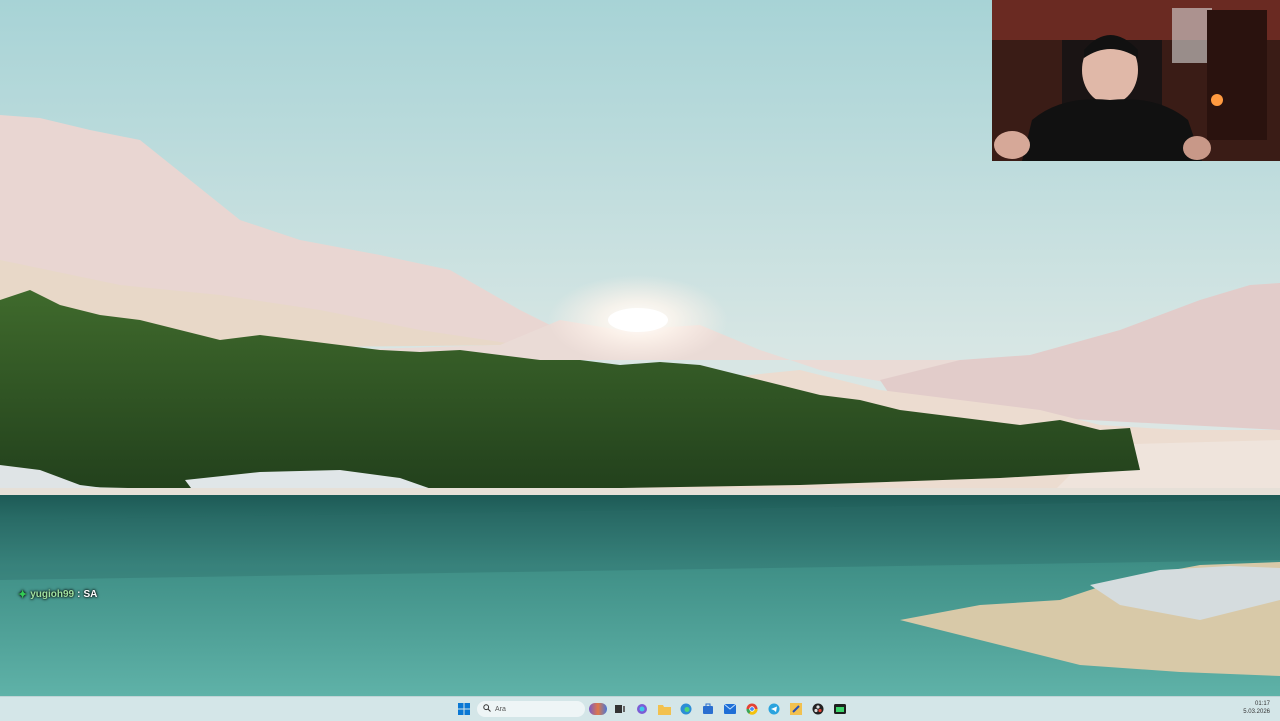 This screenshot has height=721, width=1280. What do you see at coordinates (598, 709) in the screenshot?
I see `widgets-icon` at bounding box center [598, 709].